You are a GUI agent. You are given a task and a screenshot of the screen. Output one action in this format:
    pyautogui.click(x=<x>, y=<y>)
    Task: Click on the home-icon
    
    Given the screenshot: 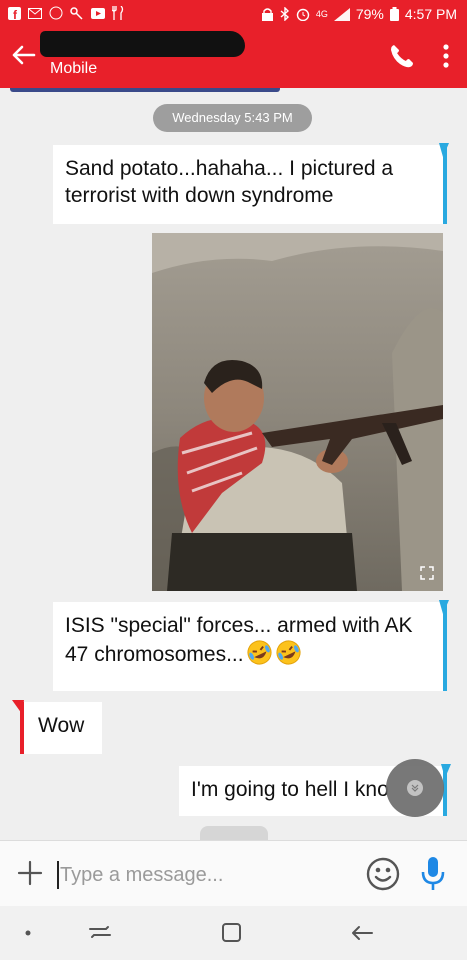 What is the action you would take?
    pyautogui.click(x=232, y=933)
    